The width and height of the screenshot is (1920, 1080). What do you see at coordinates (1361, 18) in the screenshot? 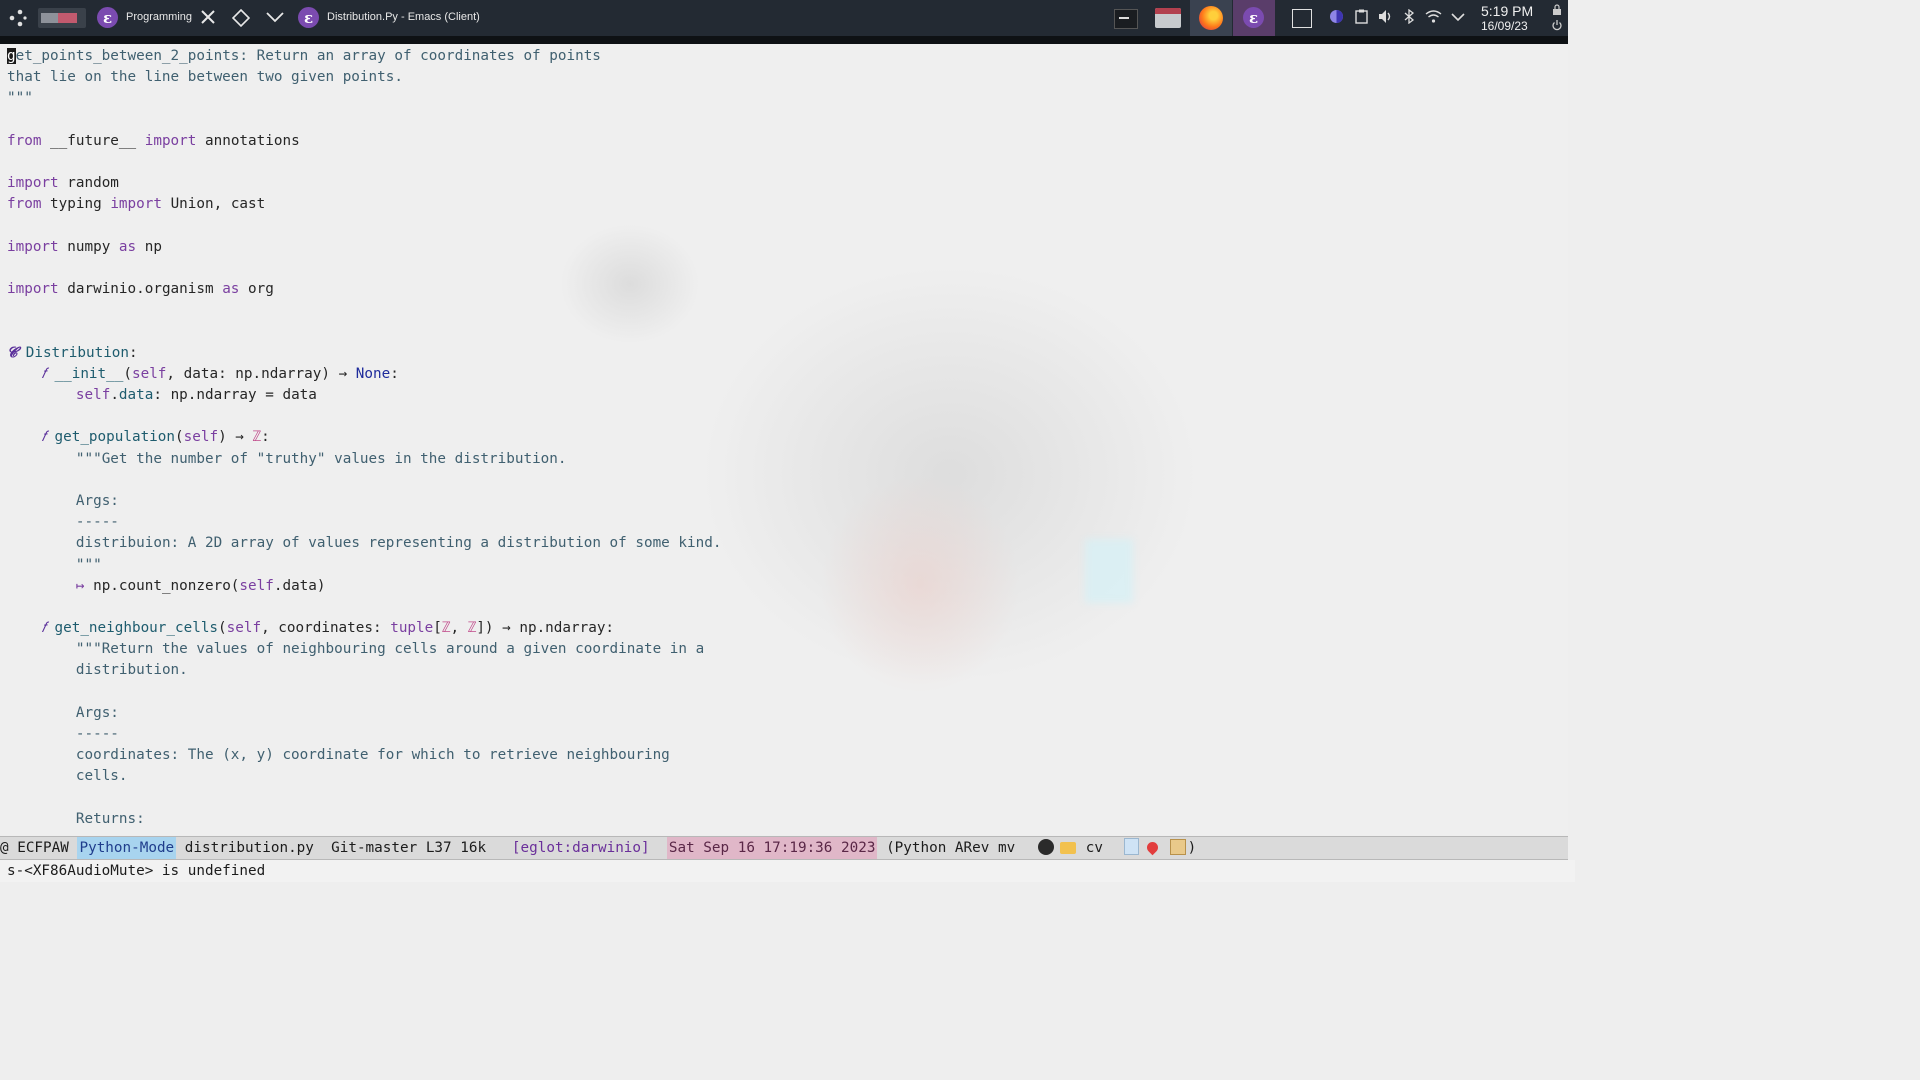
I see `clipboard-icon` at bounding box center [1361, 18].